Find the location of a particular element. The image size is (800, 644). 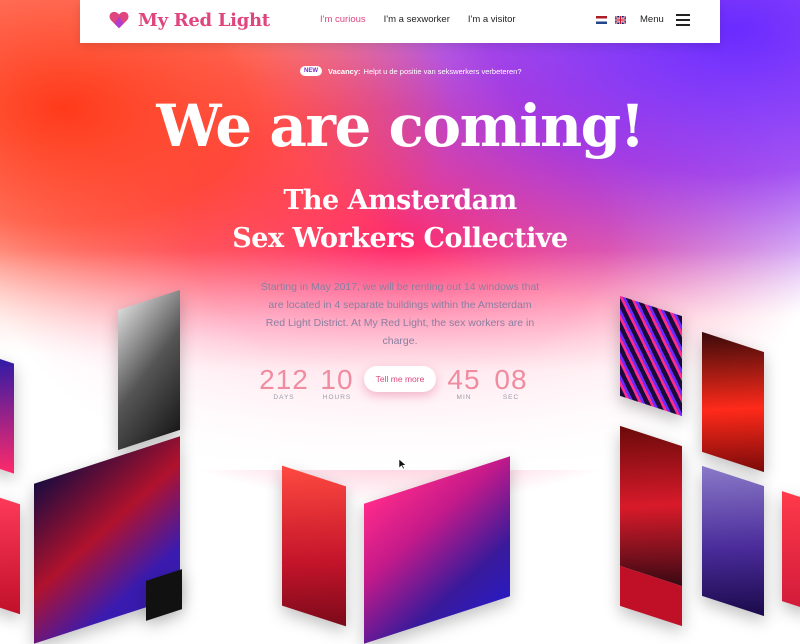

hours-value: 10 is located at coordinates (337, 379).